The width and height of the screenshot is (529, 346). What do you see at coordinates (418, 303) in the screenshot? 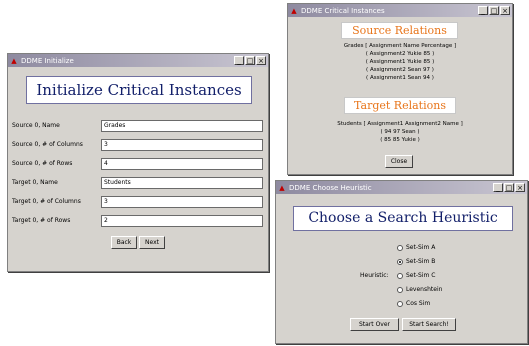
I see `radio-label: Cos Sim` at bounding box center [418, 303].